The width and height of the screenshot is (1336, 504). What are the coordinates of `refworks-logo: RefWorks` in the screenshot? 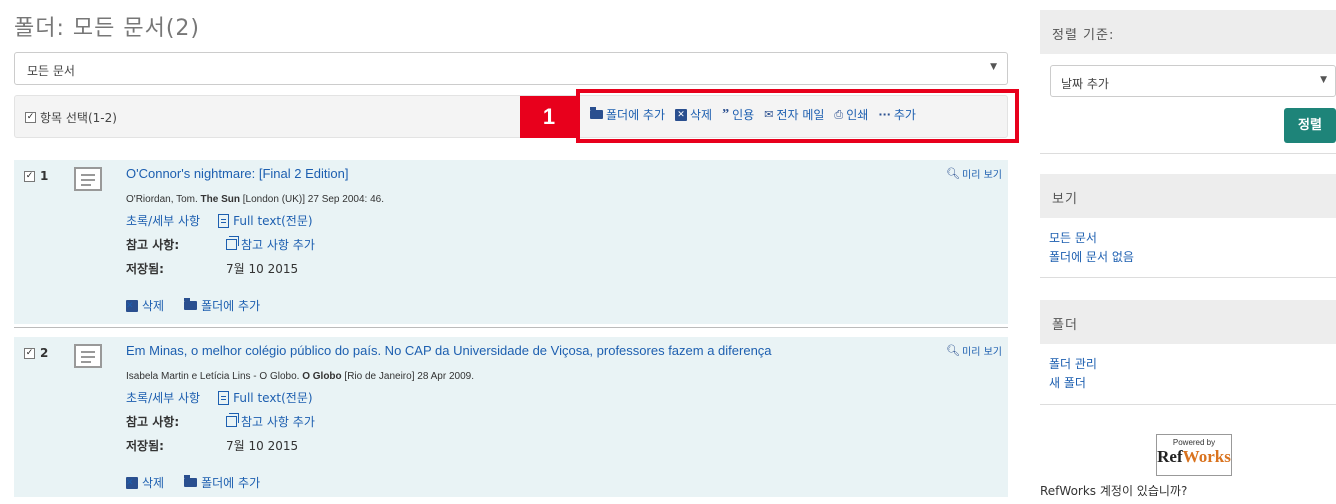 It's located at (1194, 456).